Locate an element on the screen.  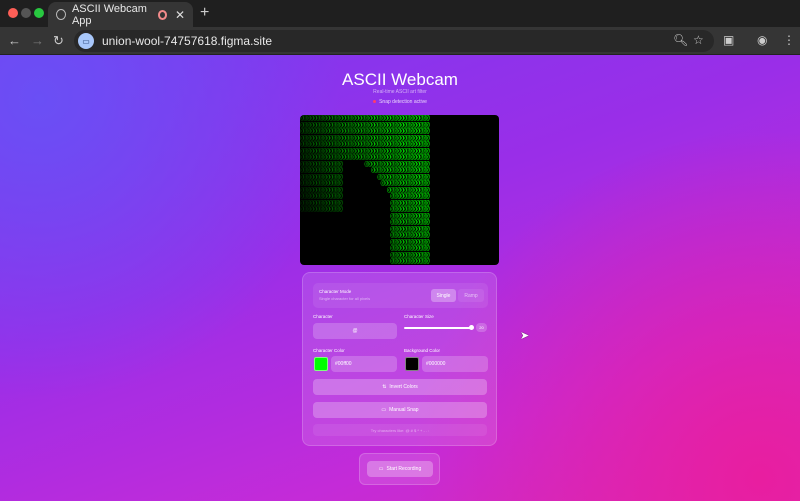
browser-tab: ASCII Webcam App ✕ is located at coordinates (120, 14).